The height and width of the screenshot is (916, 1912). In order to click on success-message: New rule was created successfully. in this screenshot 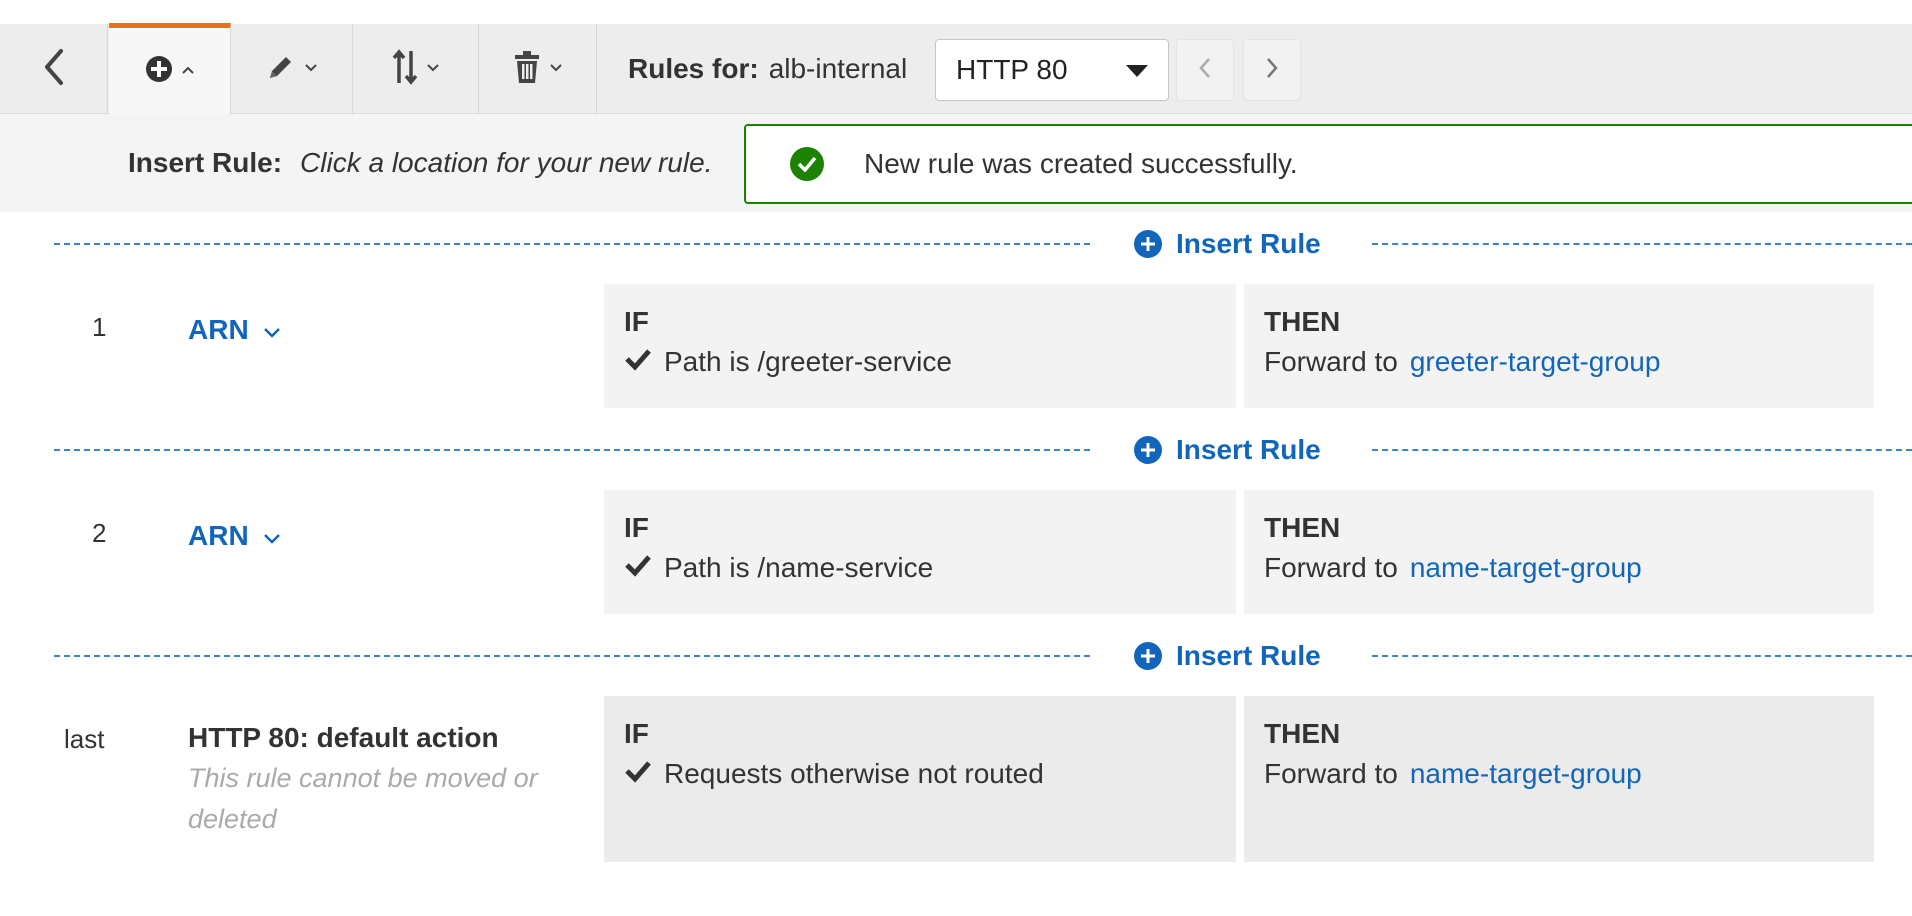, I will do `click(1081, 163)`.